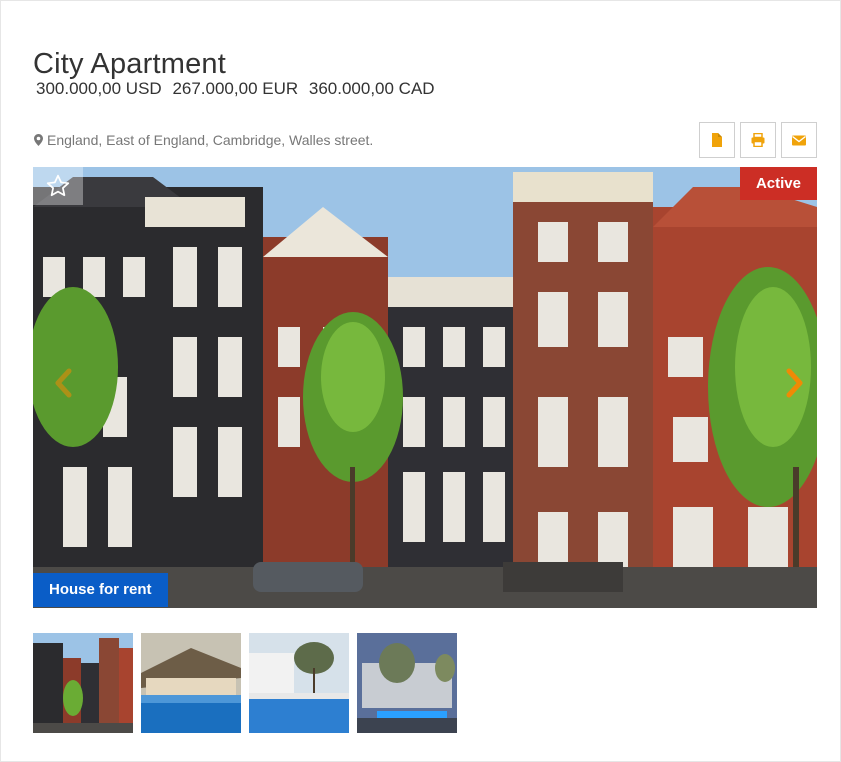 This screenshot has height=762, width=841. What do you see at coordinates (245, 683) in the screenshot?
I see `thumbnail-strip` at bounding box center [245, 683].